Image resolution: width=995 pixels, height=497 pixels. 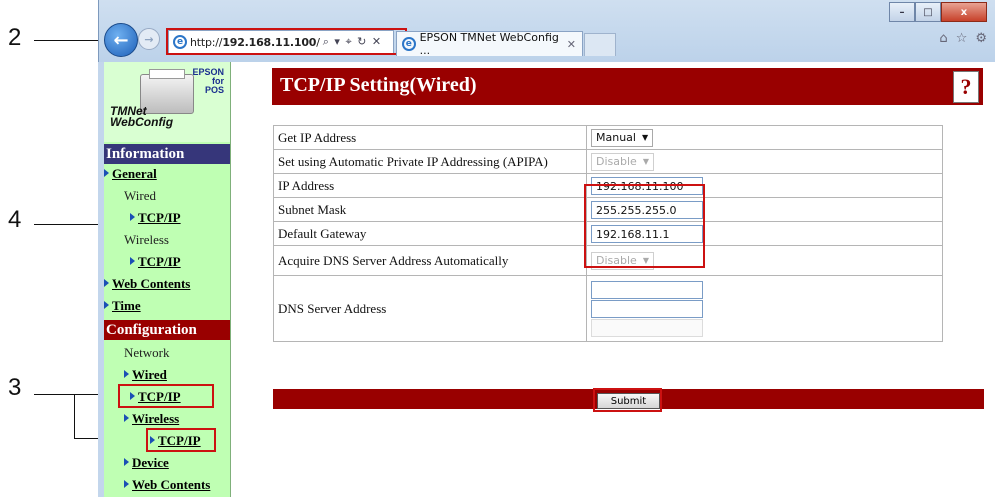 What do you see at coordinates (943, 38) in the screenshot?
I see `home-icon: ⌂` at bounding box center [943, 38].